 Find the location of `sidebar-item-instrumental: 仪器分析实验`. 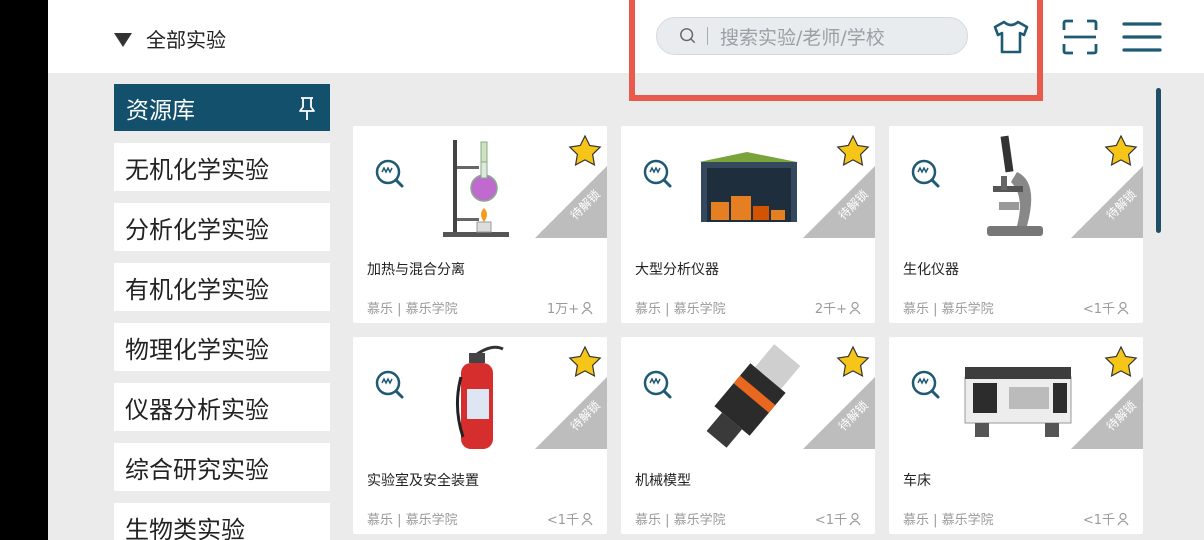

sidebar-item-instrumental: 仪器分析实验 is located at coordinates (222, 407).